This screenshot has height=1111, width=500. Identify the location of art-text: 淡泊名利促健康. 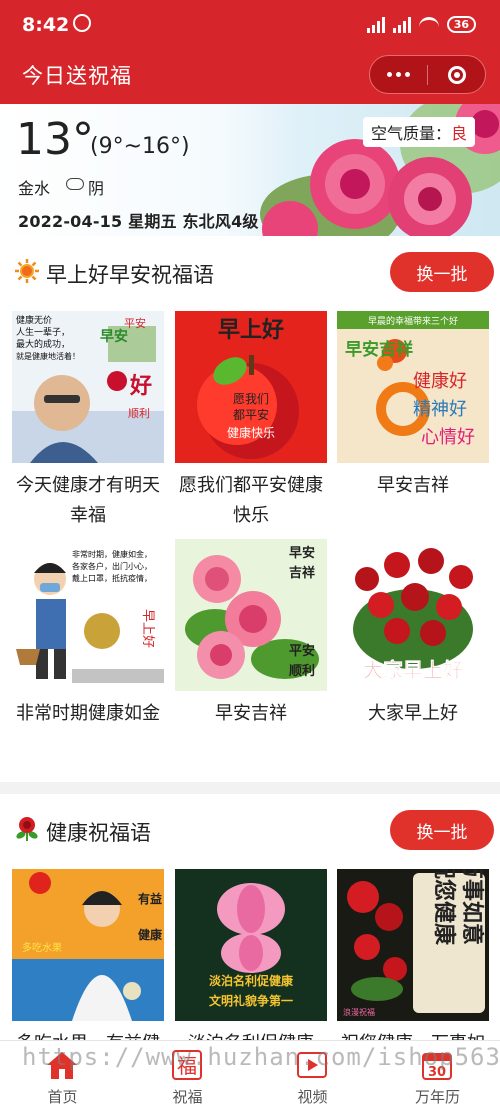
(251, 980).